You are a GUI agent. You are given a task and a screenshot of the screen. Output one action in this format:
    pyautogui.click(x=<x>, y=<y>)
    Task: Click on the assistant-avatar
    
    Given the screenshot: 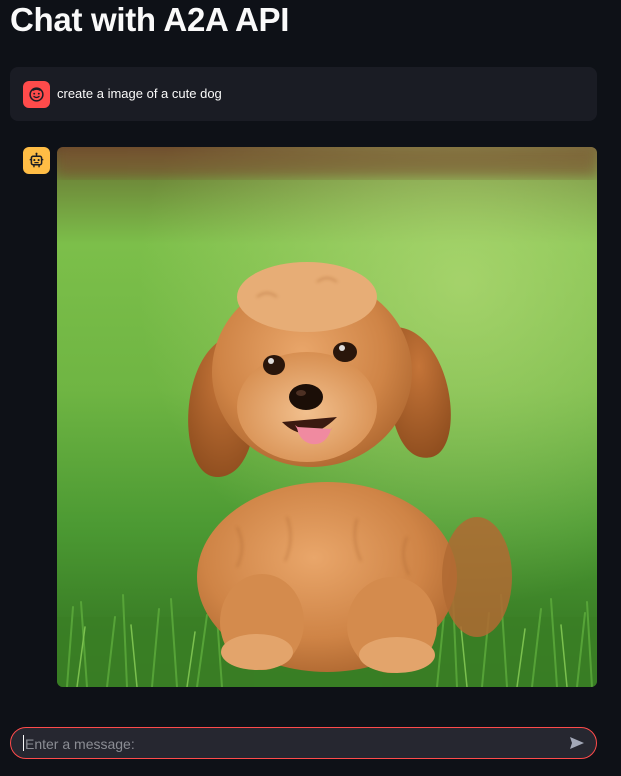 What is the action you would take?
    pyautogui.click(x=36, y=160)
    